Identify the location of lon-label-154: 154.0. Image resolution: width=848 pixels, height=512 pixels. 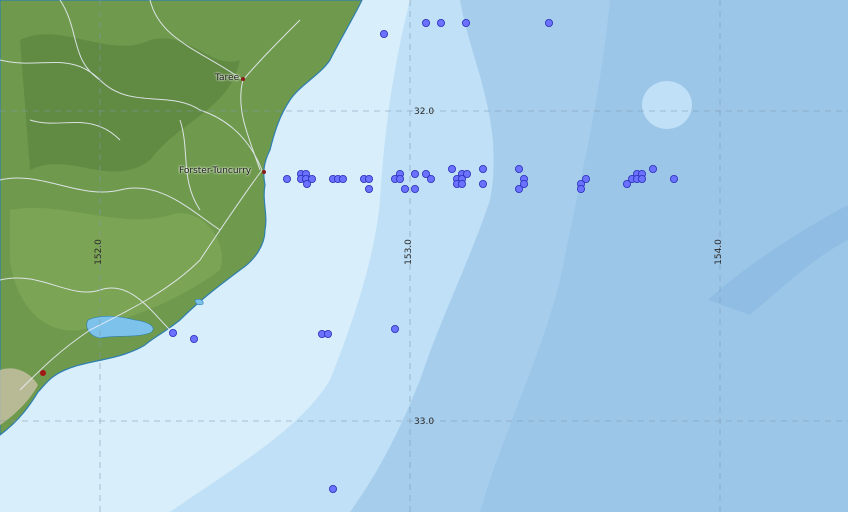
(719, 252).